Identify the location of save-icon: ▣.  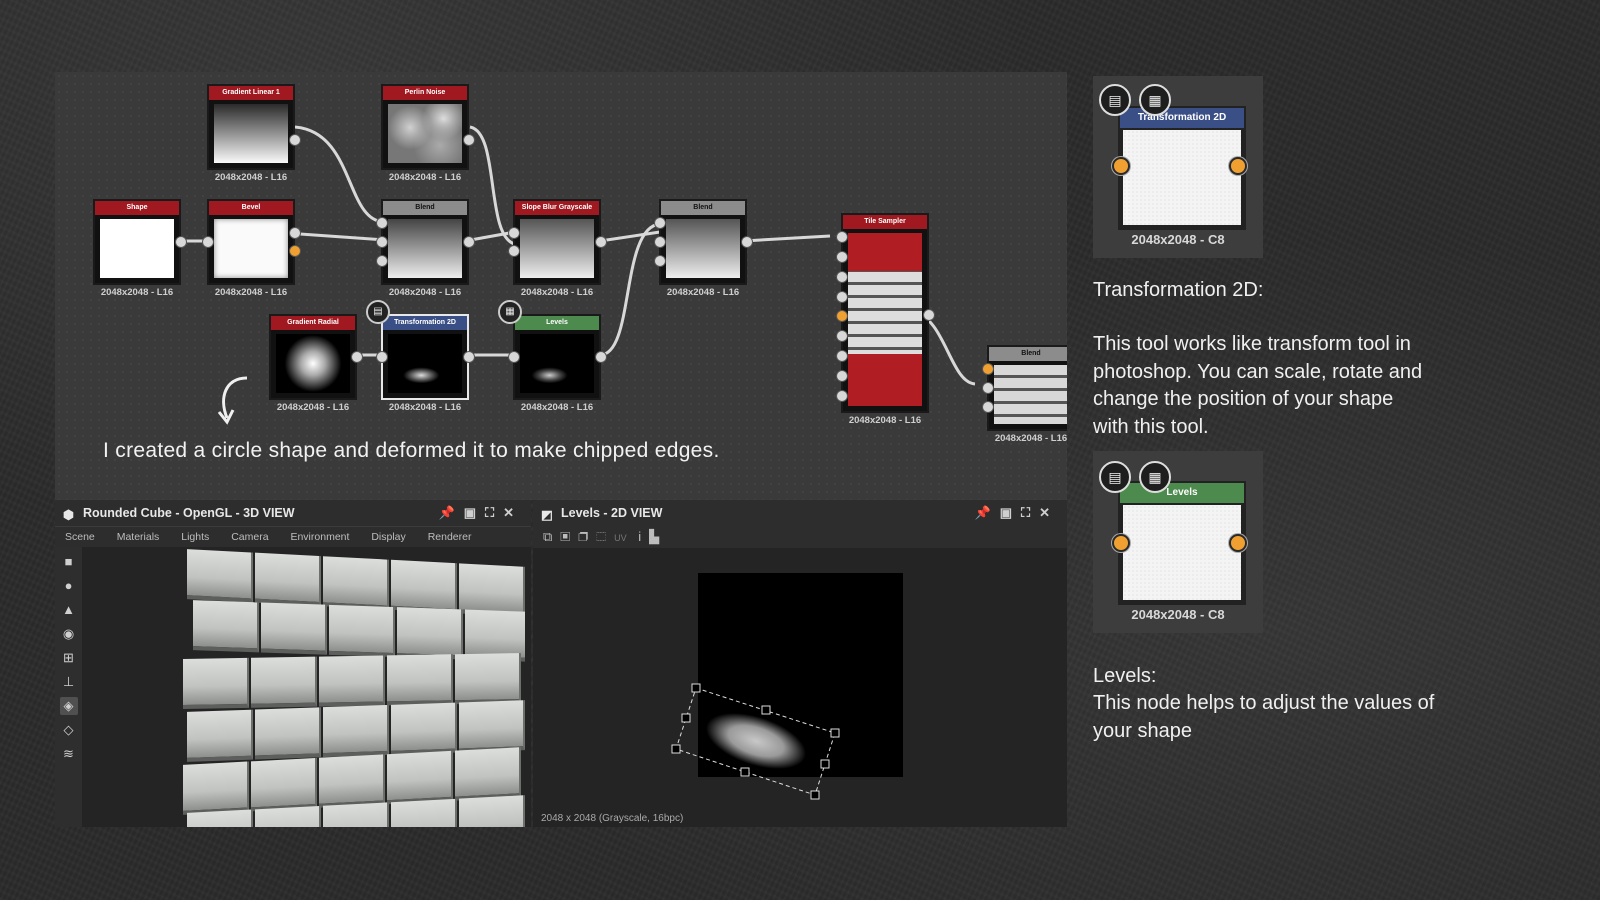
(569, 536).